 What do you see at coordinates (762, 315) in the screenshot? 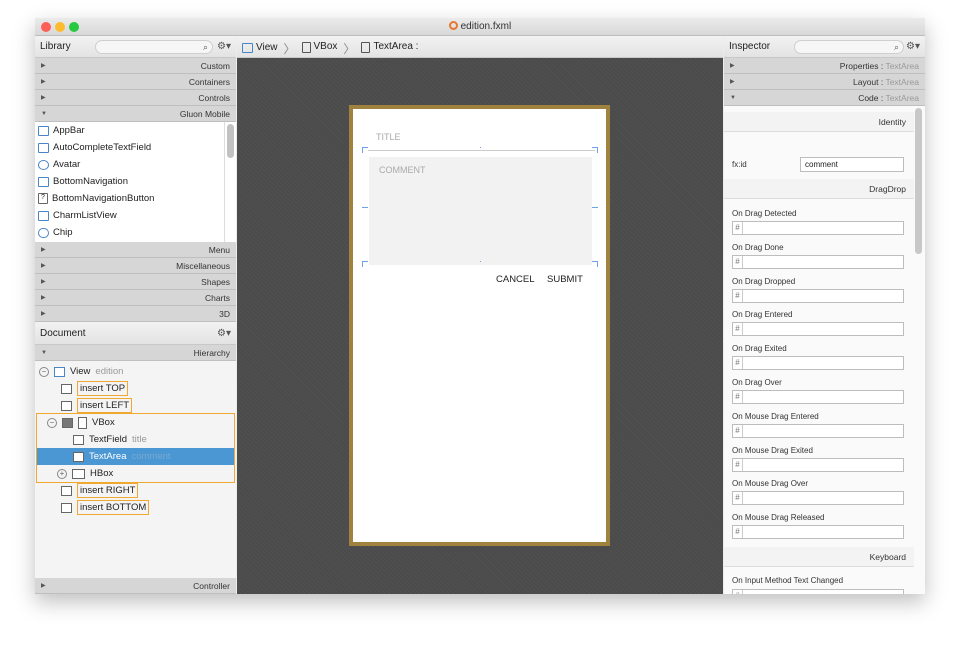
I see `event-label: On Drag Entered` at bounding box center [762, 315].